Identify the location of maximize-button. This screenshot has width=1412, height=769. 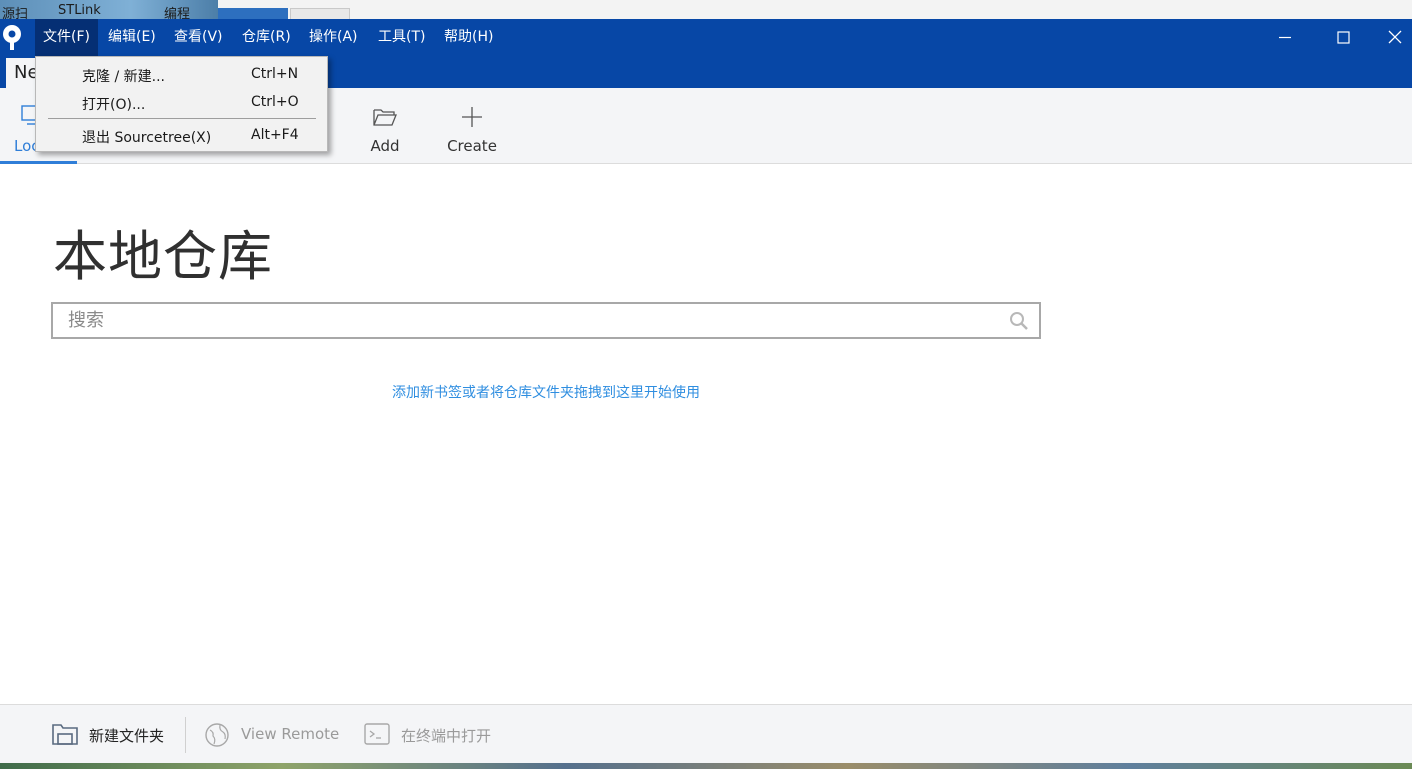
(1343, 37).